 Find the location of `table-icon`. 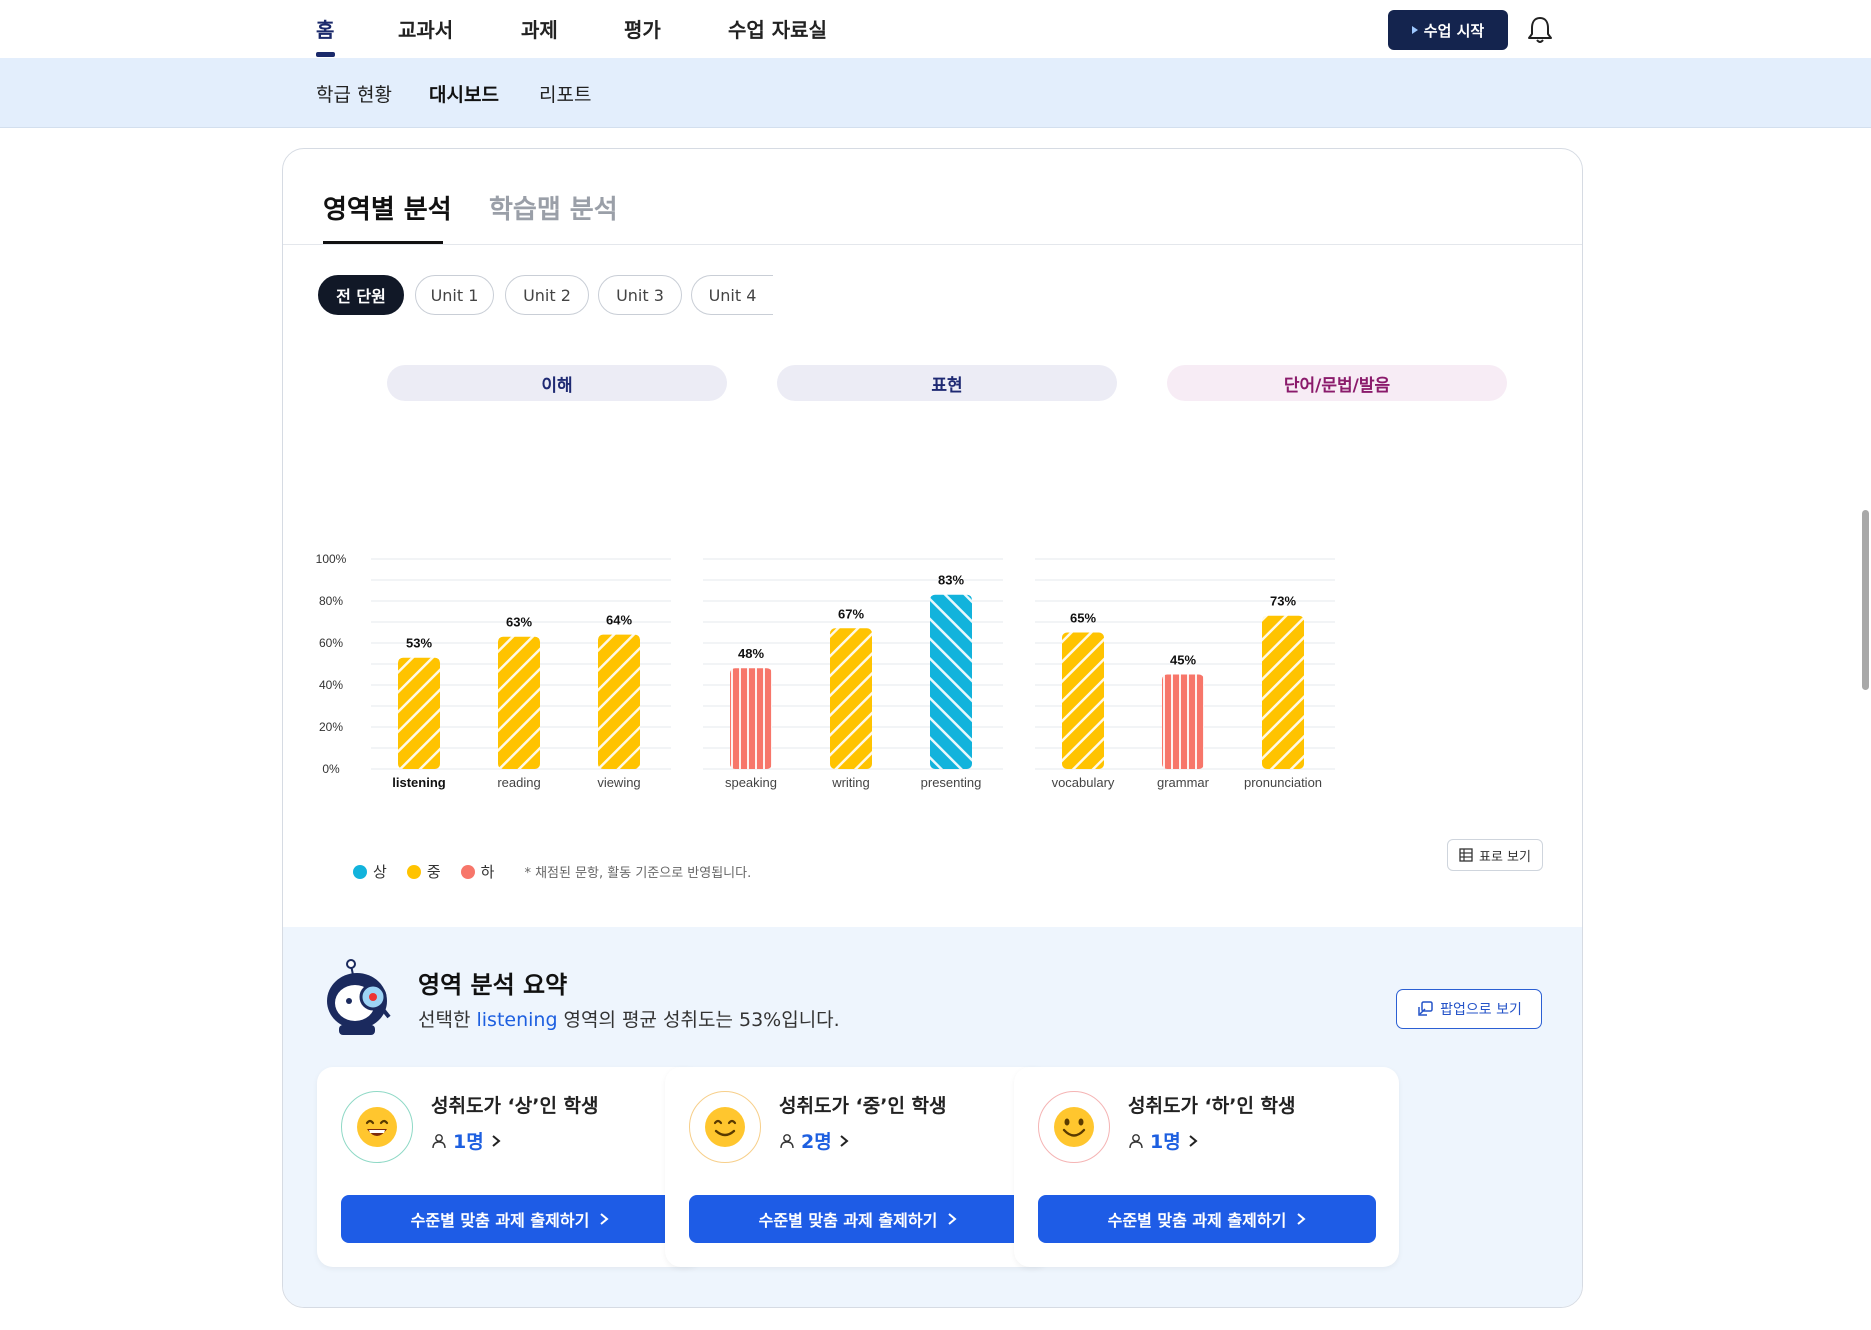

table-icon is located at coordinates (1466, 855).